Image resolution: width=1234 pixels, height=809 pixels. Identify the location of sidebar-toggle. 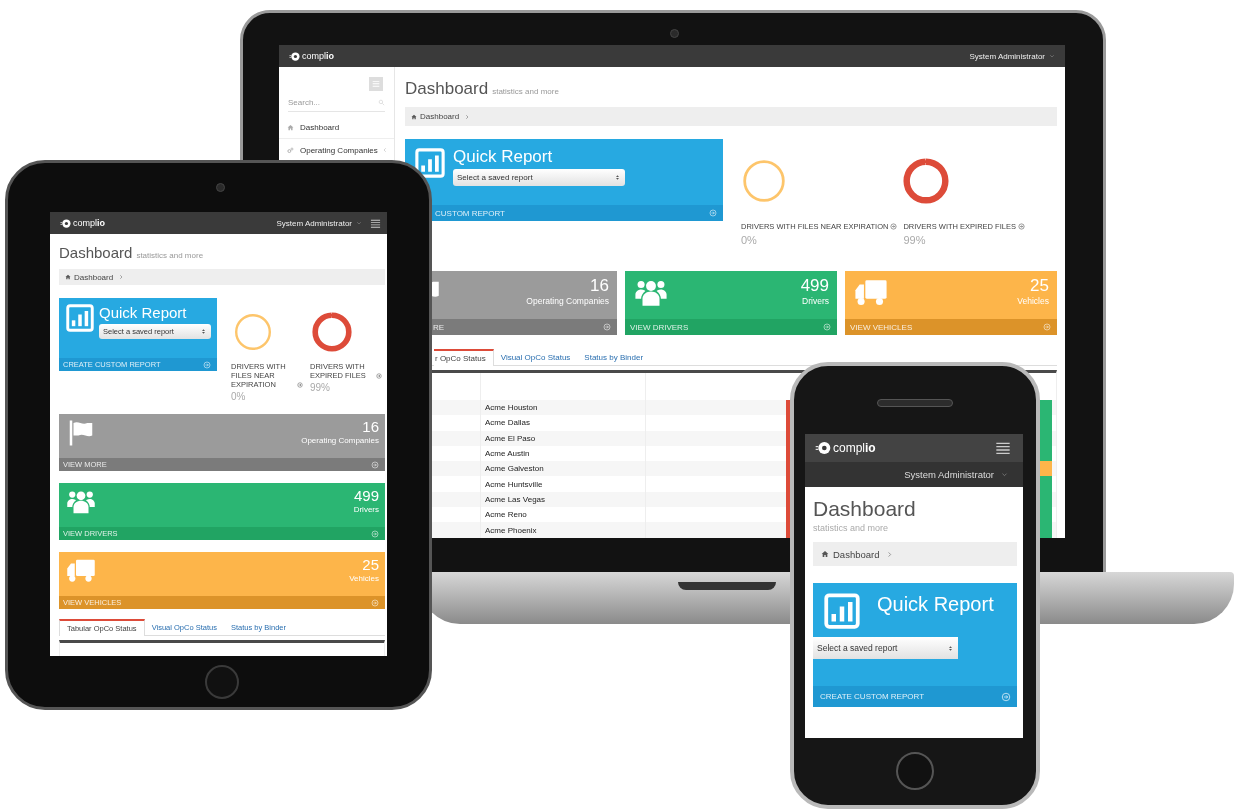
(376, 84).